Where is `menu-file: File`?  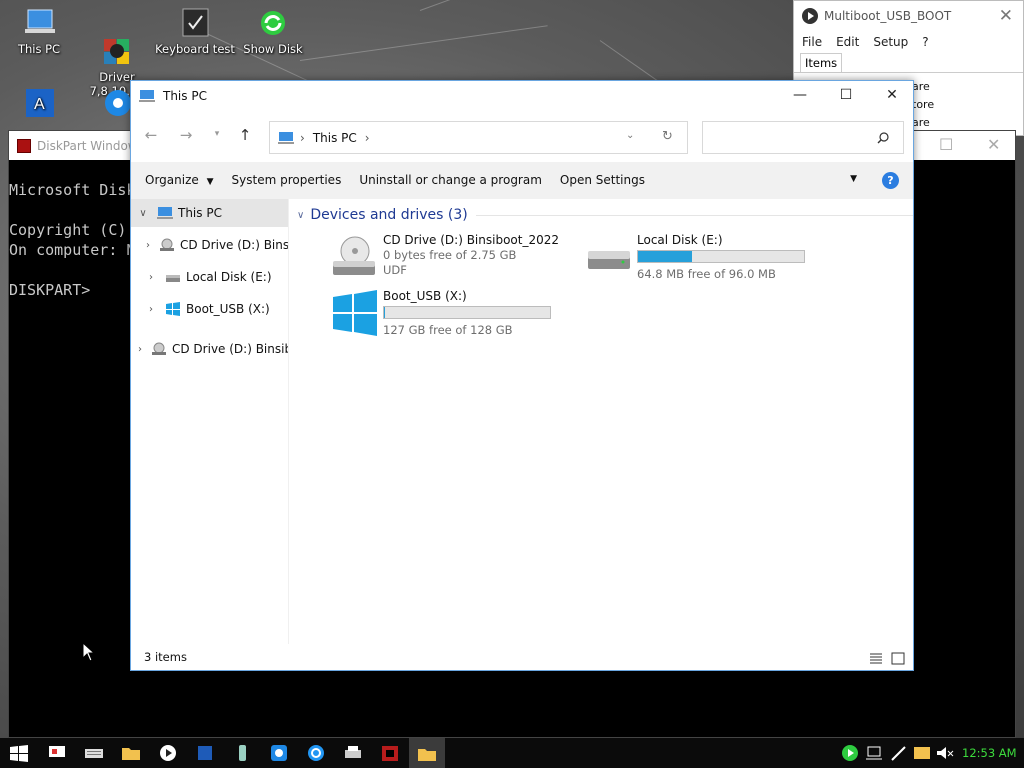 menu-file: File is located at coordinates (812, 42).